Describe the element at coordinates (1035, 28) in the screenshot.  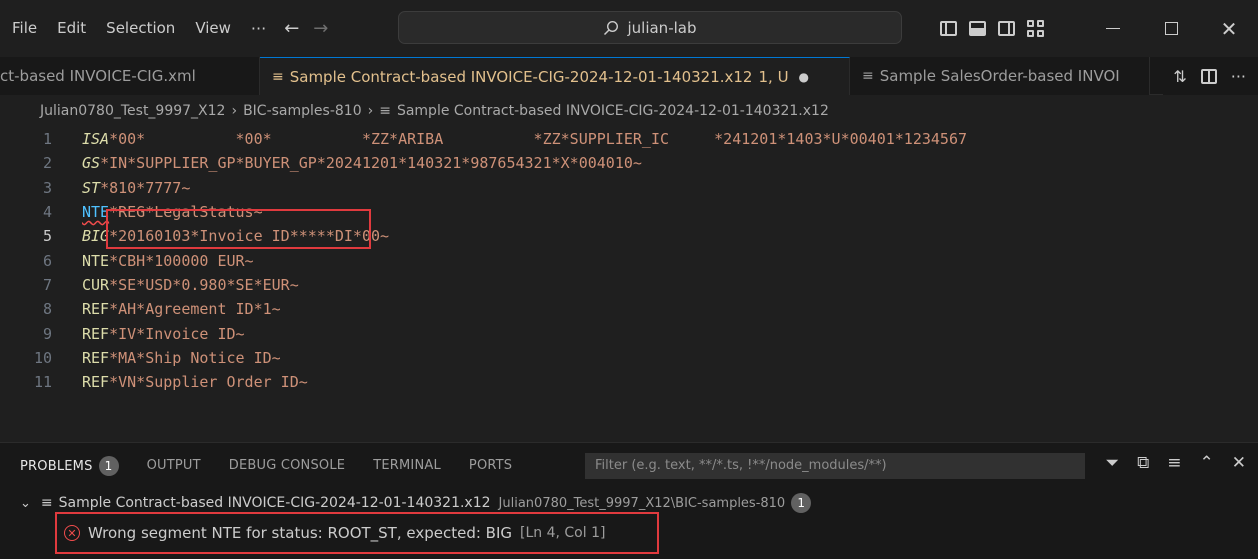
I see `customize-layout-icon` at that location.